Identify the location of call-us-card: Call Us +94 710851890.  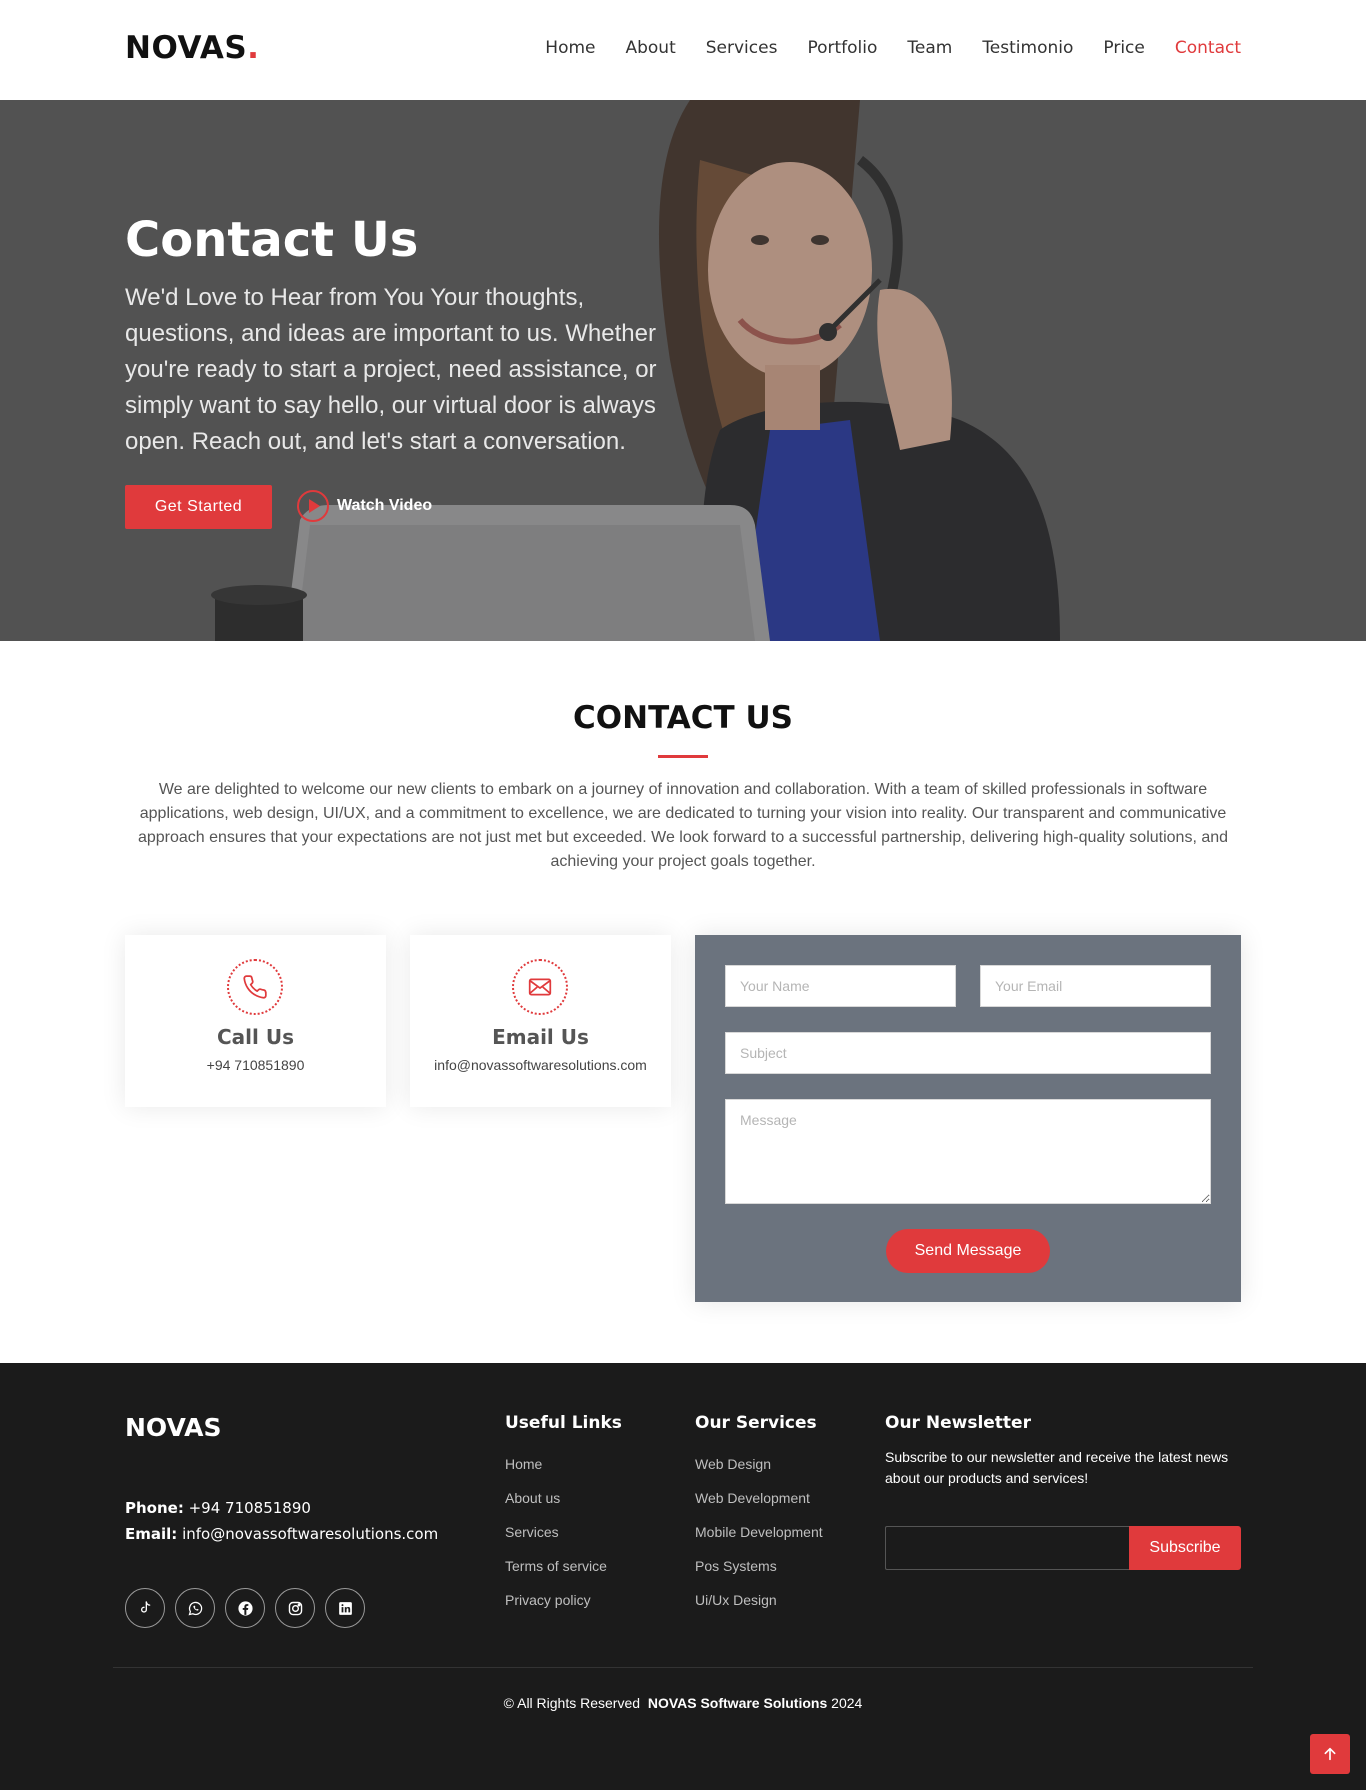
(255, 1021).